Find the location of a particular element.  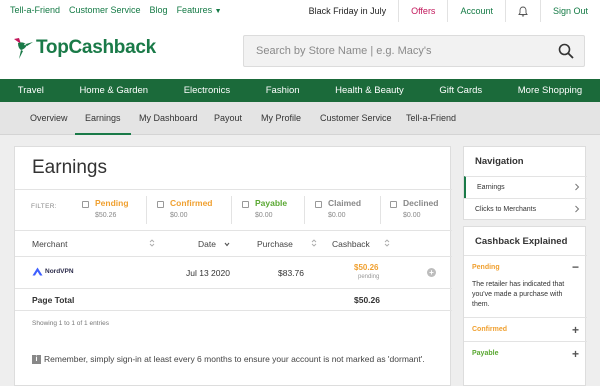

nav-fashion: Fashion is located at coordinates (283, 90).